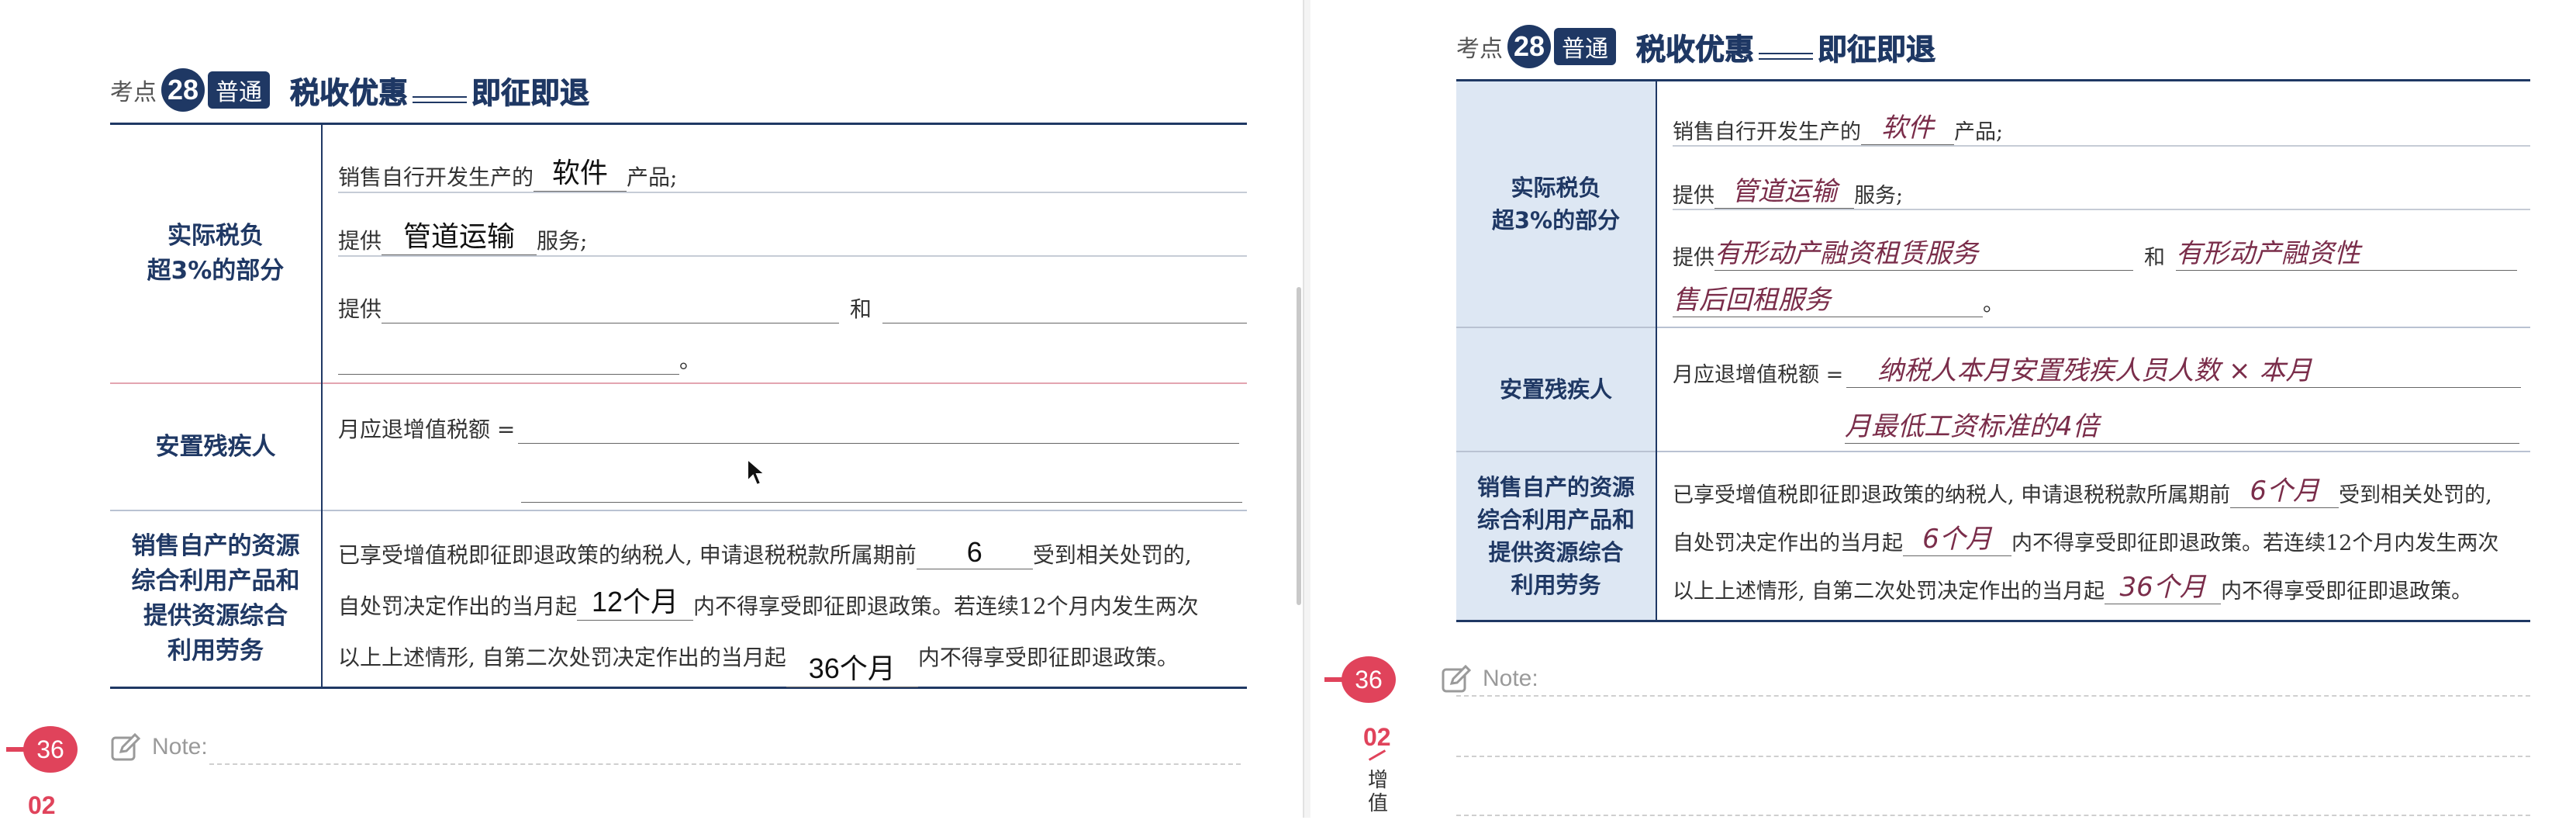 Image resolution: width=2576 pixels, height=820 pixels. I want to click on line-formula-cont, so click(792, 474).